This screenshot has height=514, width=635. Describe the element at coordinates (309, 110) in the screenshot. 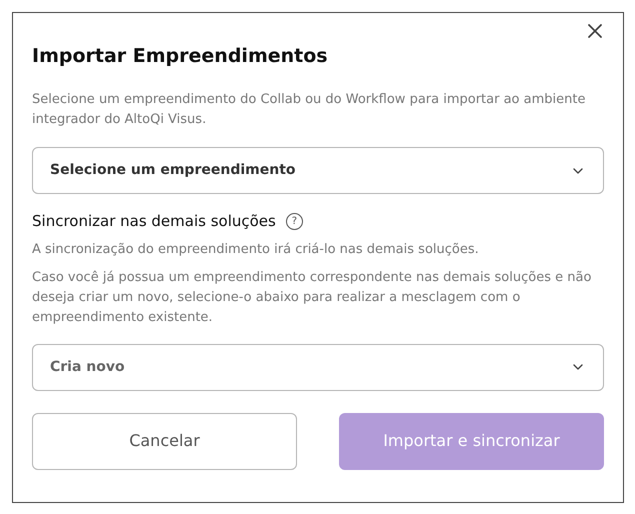

I see `description: Selecione um empreendimento do Collab ou do Workflow para importar ao ambiente integrador do AltoQi Visus.` at that location.